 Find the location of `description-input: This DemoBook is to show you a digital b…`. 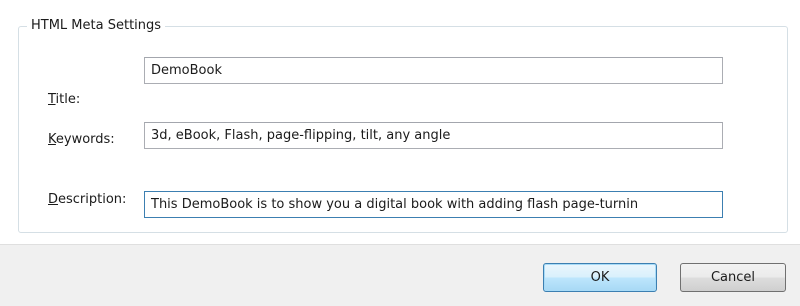

description-input: This DemoBook is to show you a digital b… is located at coordinates (433, 204).